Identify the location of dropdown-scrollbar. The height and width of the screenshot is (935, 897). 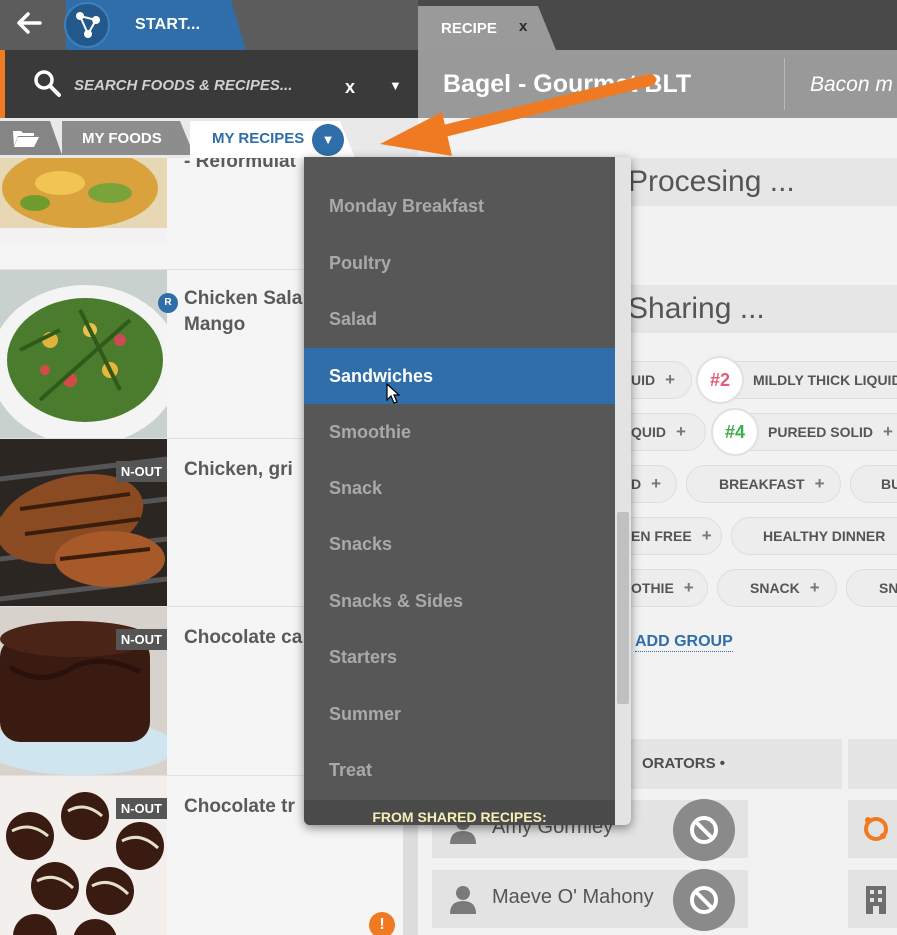
(623, 491).